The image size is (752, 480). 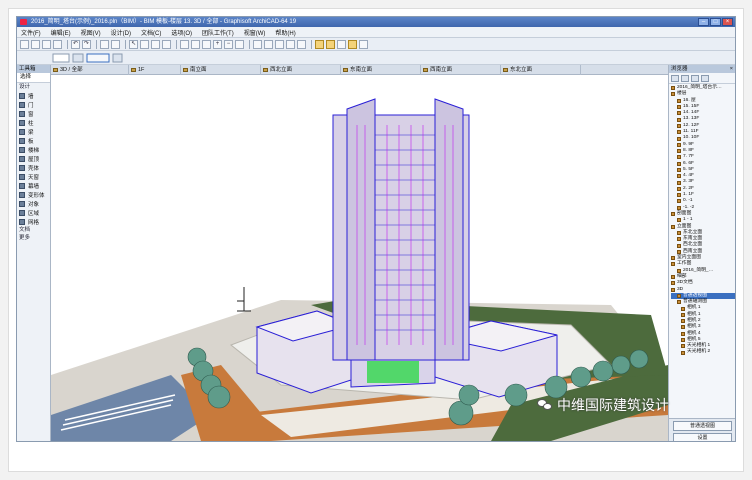 I want to click on 3d-view-icon, so click(x=319, y=44).